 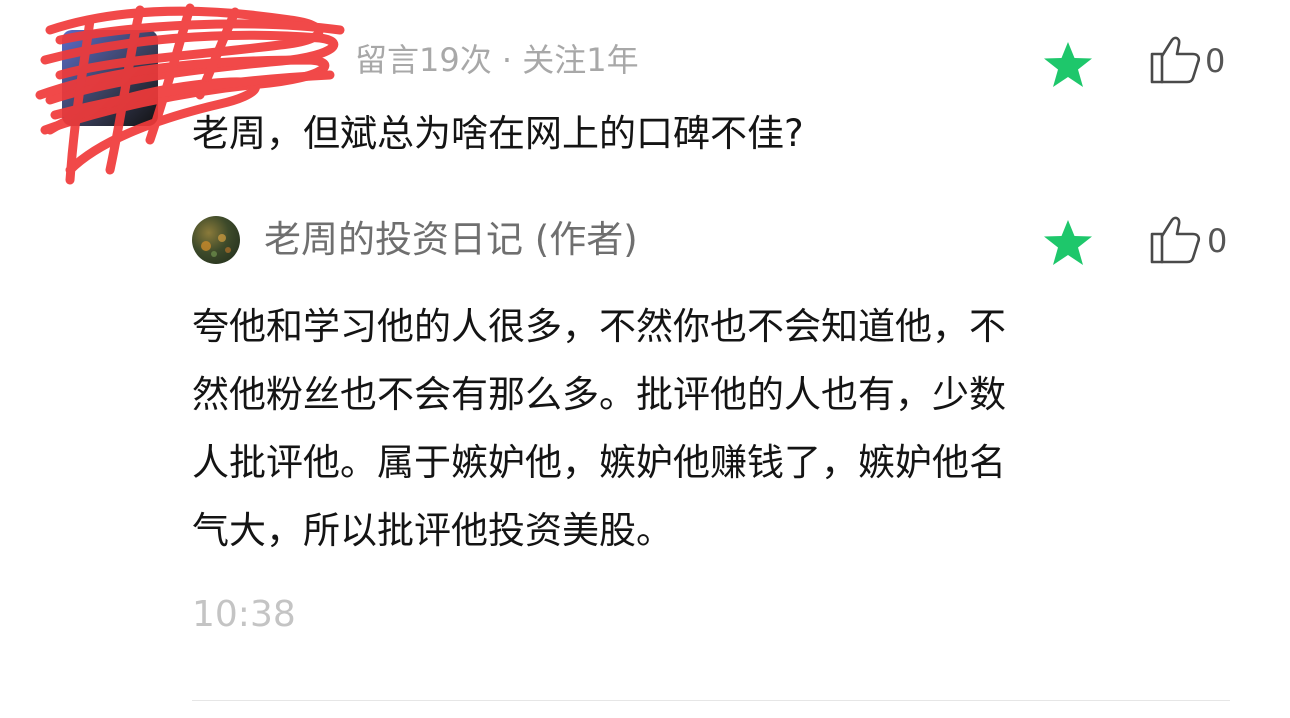 I want to click on reply-line: 人批评他。属于嫉妒他，嫉妒他赚钱了，嫉妒他名, so click(x=599, y=462).